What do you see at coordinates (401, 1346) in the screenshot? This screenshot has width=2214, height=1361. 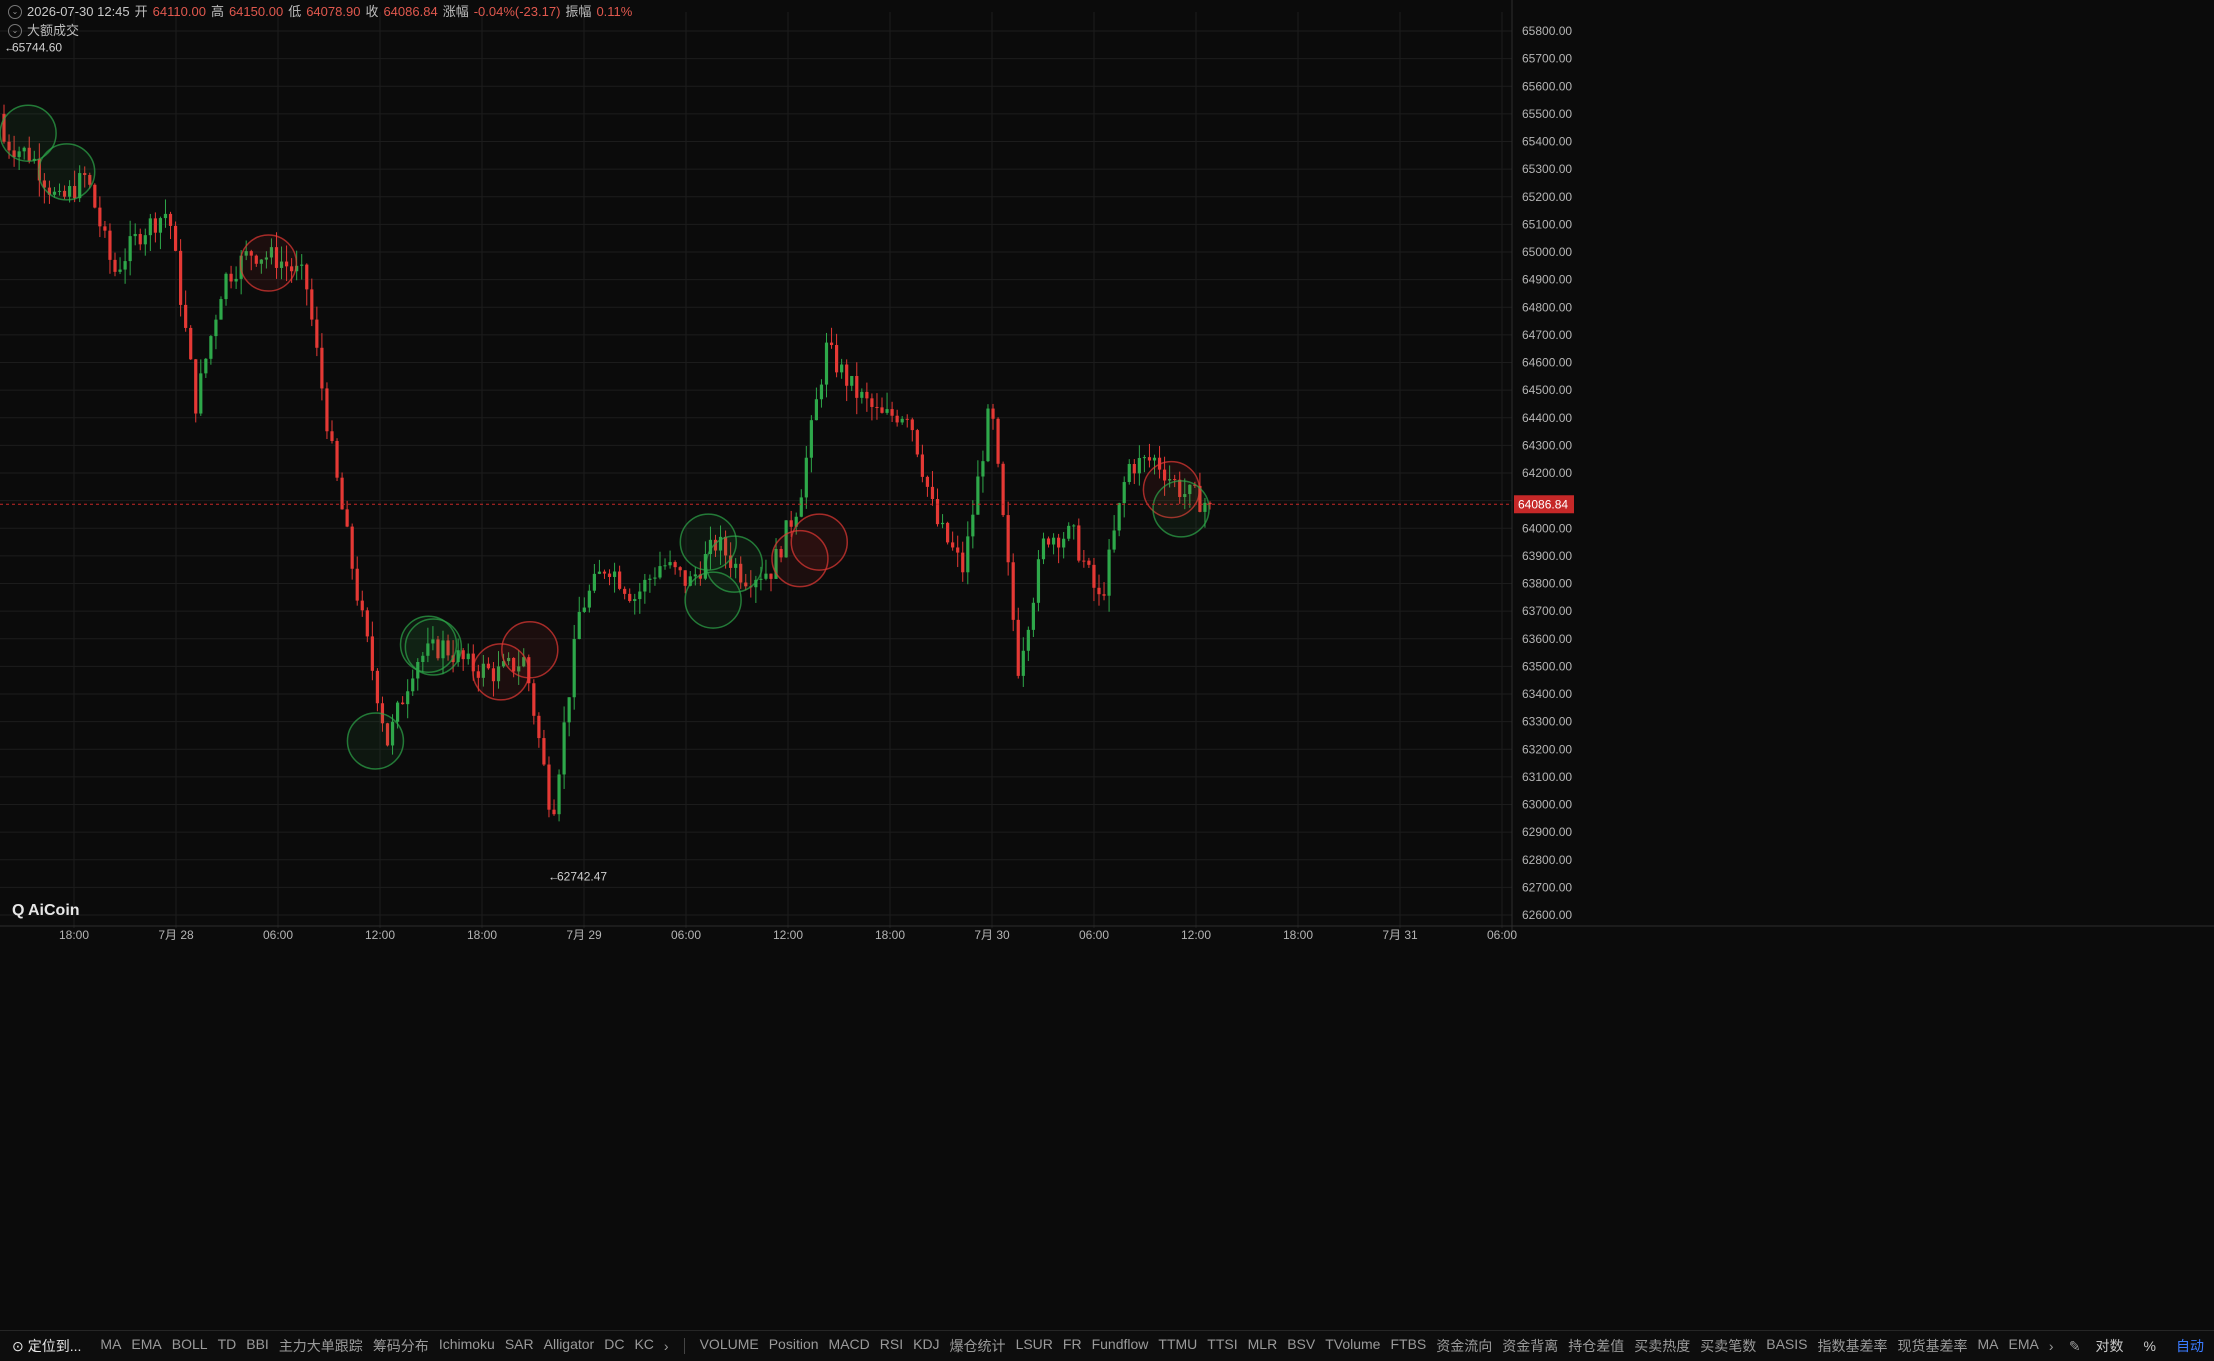 I see `main-indicator-button: 筹码分布` at bounding box center [401, 1346].